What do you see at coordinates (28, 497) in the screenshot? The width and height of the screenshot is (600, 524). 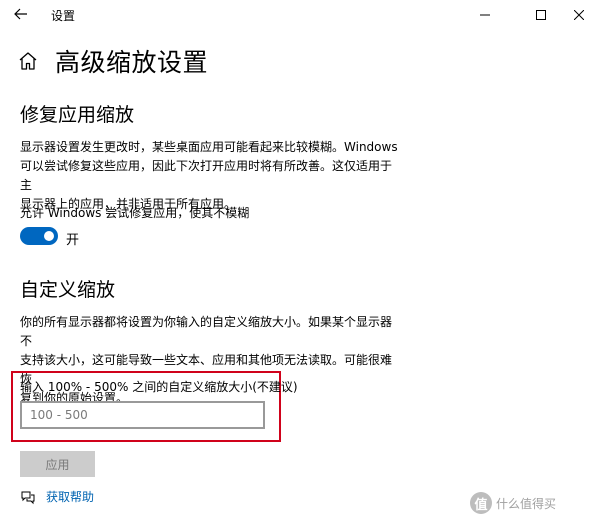 I see `chat-bubbles-icon` at bounding box center [28, 497].